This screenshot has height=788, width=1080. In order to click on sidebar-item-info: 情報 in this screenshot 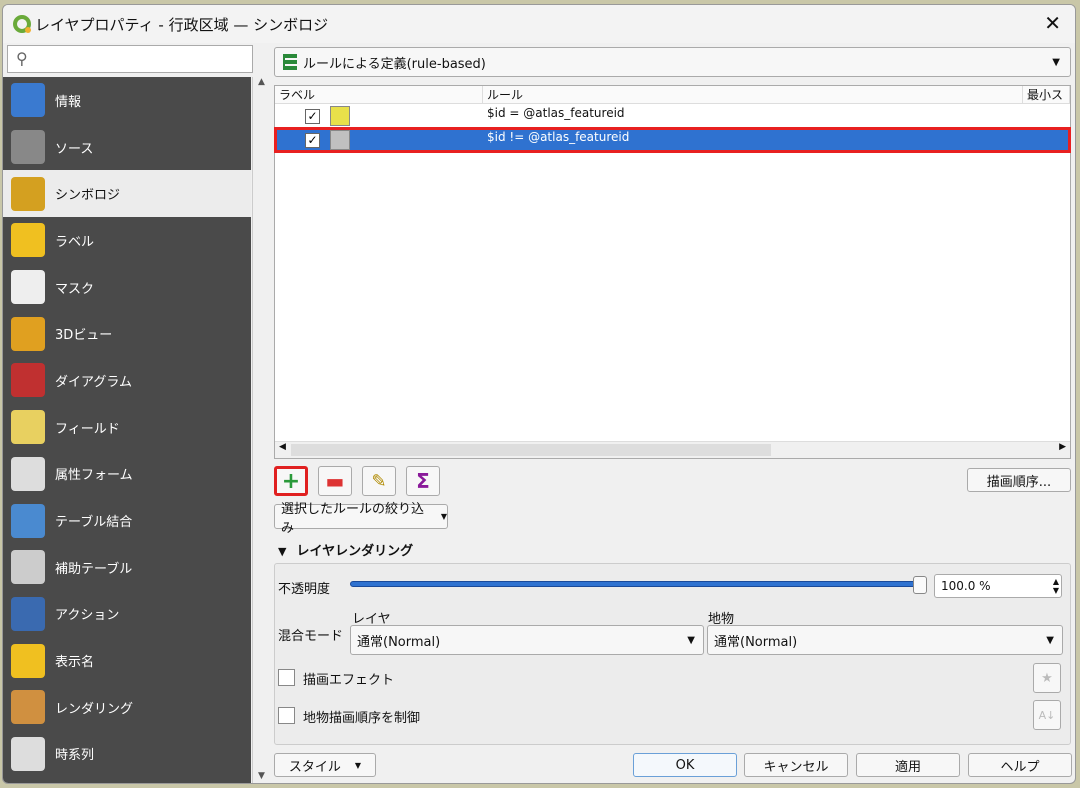, I will do `click(127, 100)`.